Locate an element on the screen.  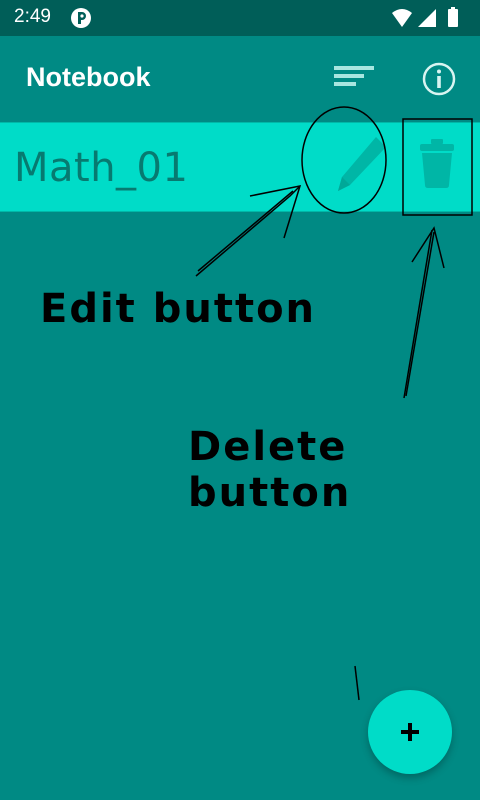
app-title: Notebook is located at coordinates (88, 77).